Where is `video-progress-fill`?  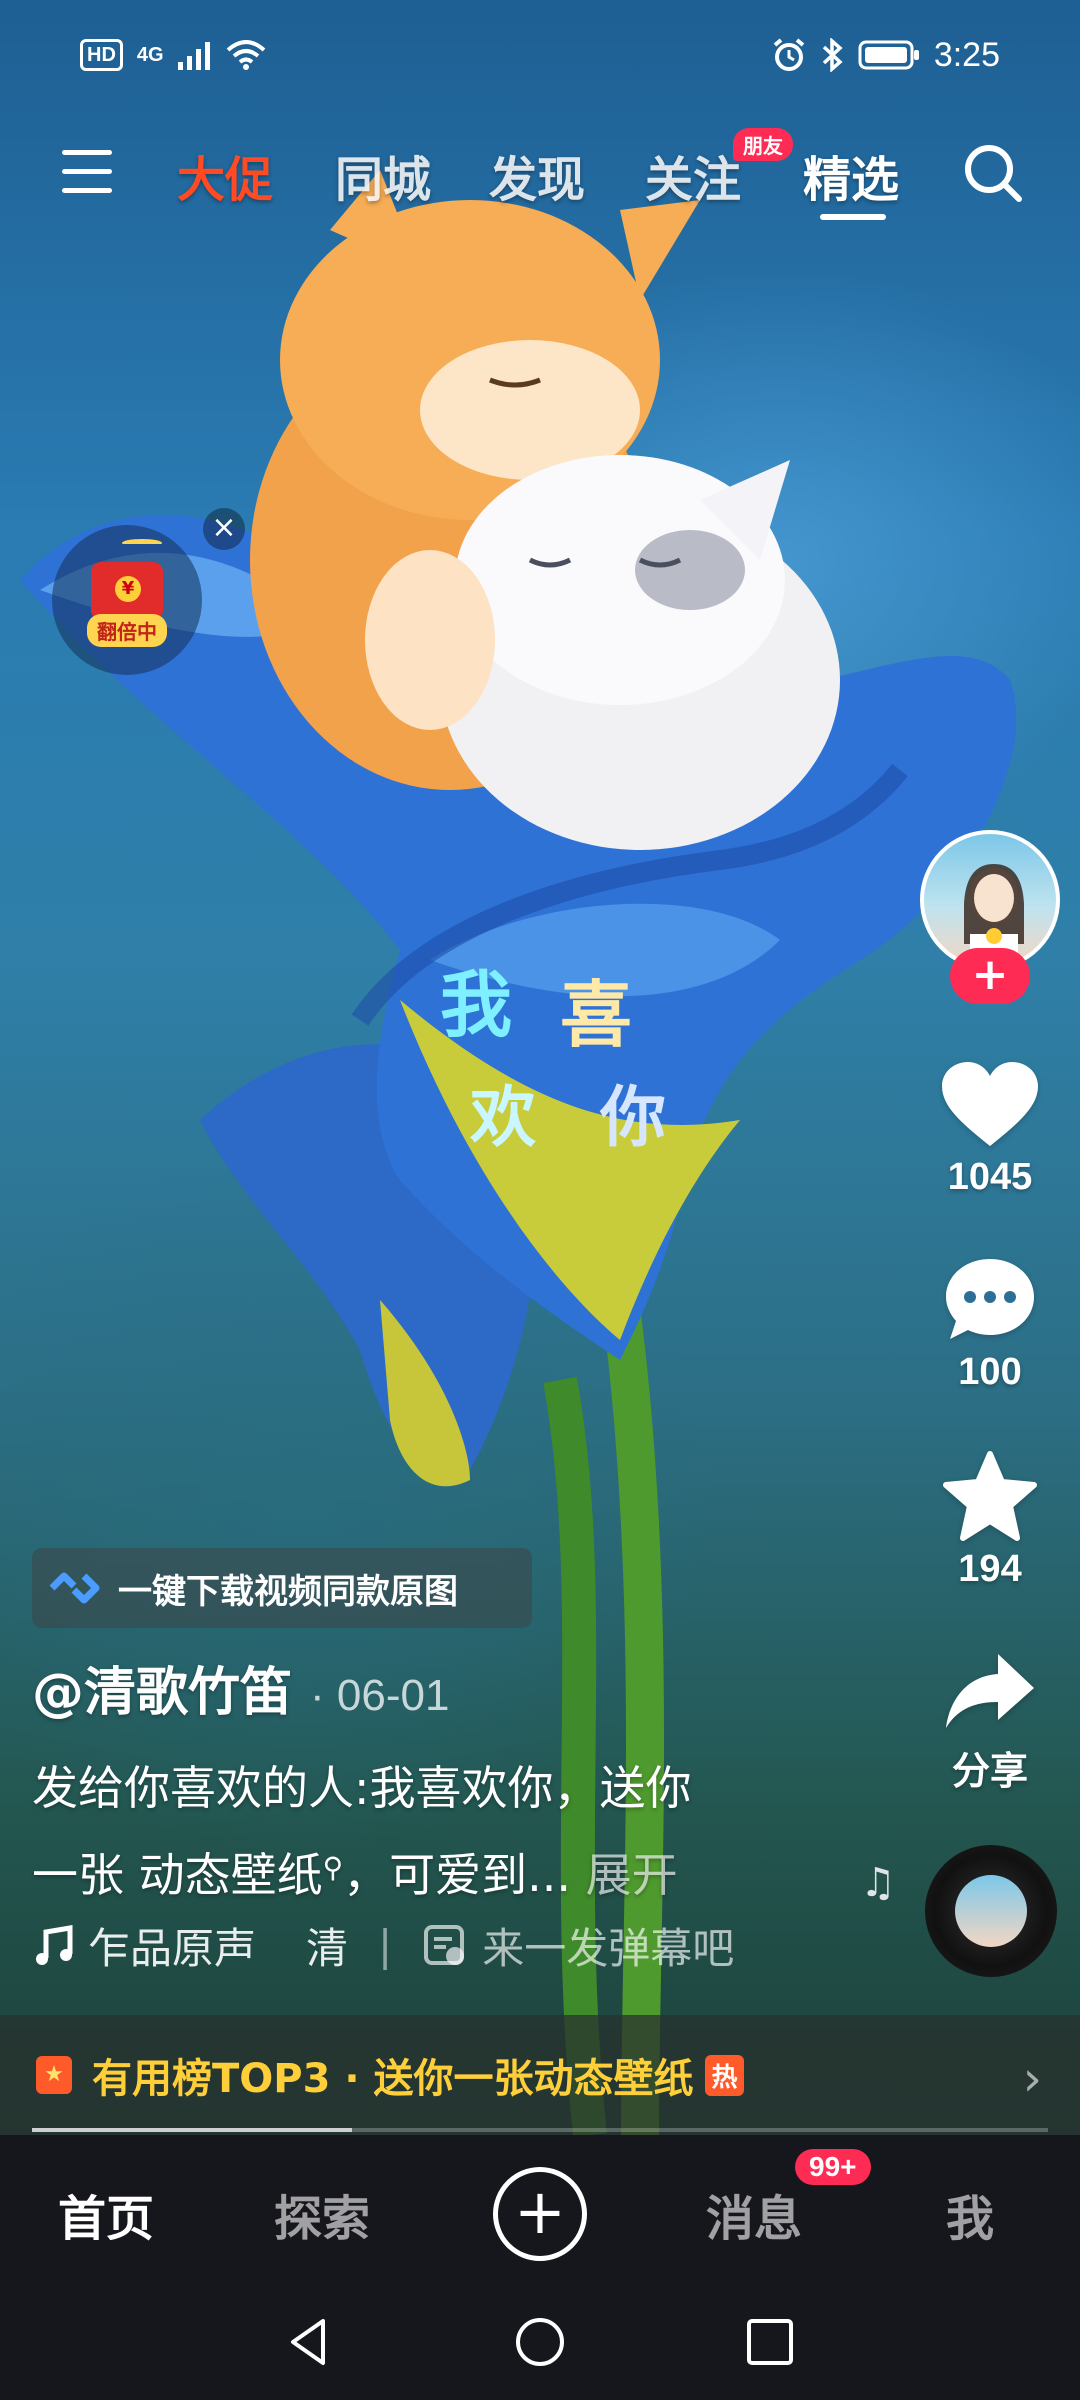
video-progress-fill is located at coordinates (192, 2130).